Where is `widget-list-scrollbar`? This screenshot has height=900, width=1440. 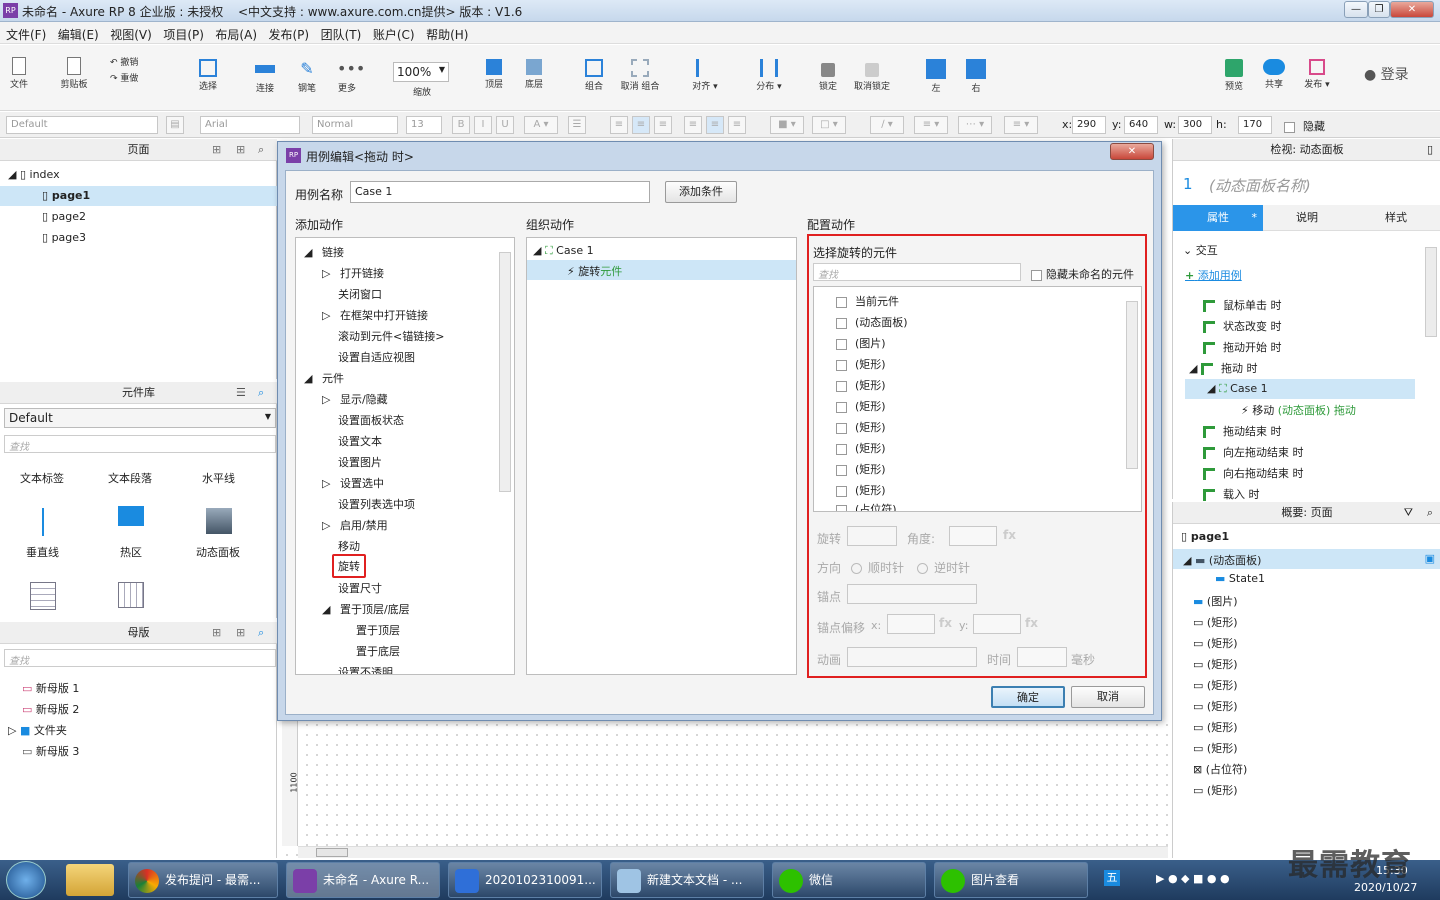 widget-list-scrollbar is located at coordinates (1132, 385).